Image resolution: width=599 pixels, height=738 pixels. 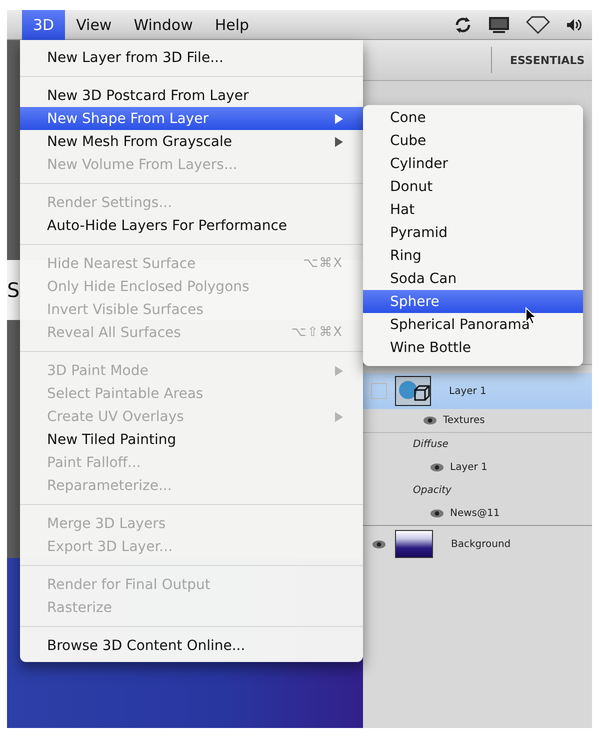 I want to click on menu-bar-item: View, so click(x=94, y=25).